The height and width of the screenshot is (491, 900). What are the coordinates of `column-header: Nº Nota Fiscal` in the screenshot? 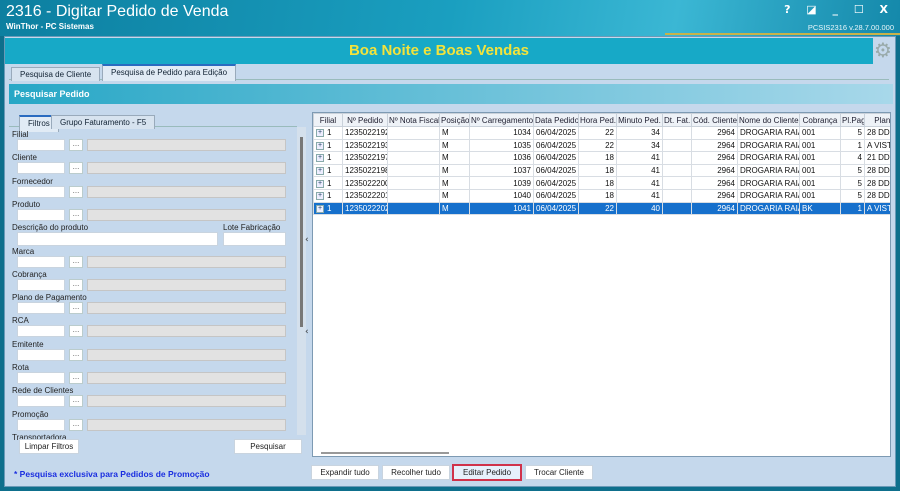 It's located at (413, 120).